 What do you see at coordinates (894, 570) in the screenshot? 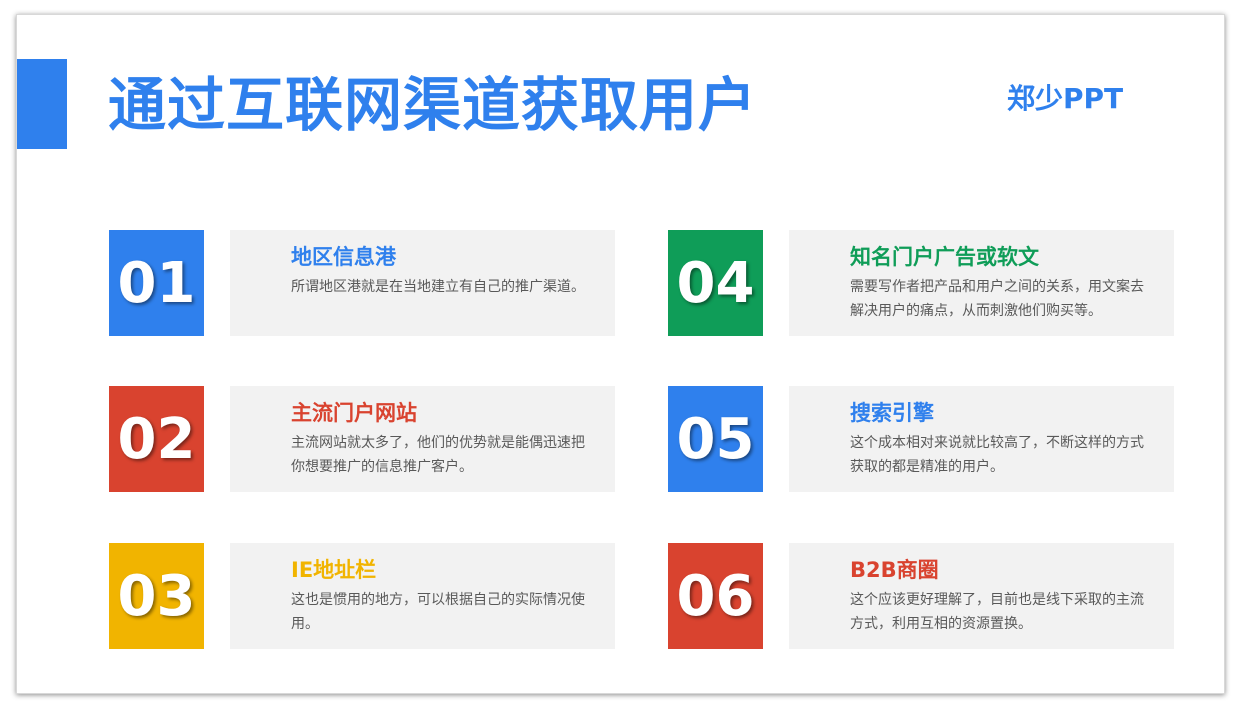
I see `item-title: B2B商圈` at bounding box center [894, 570].